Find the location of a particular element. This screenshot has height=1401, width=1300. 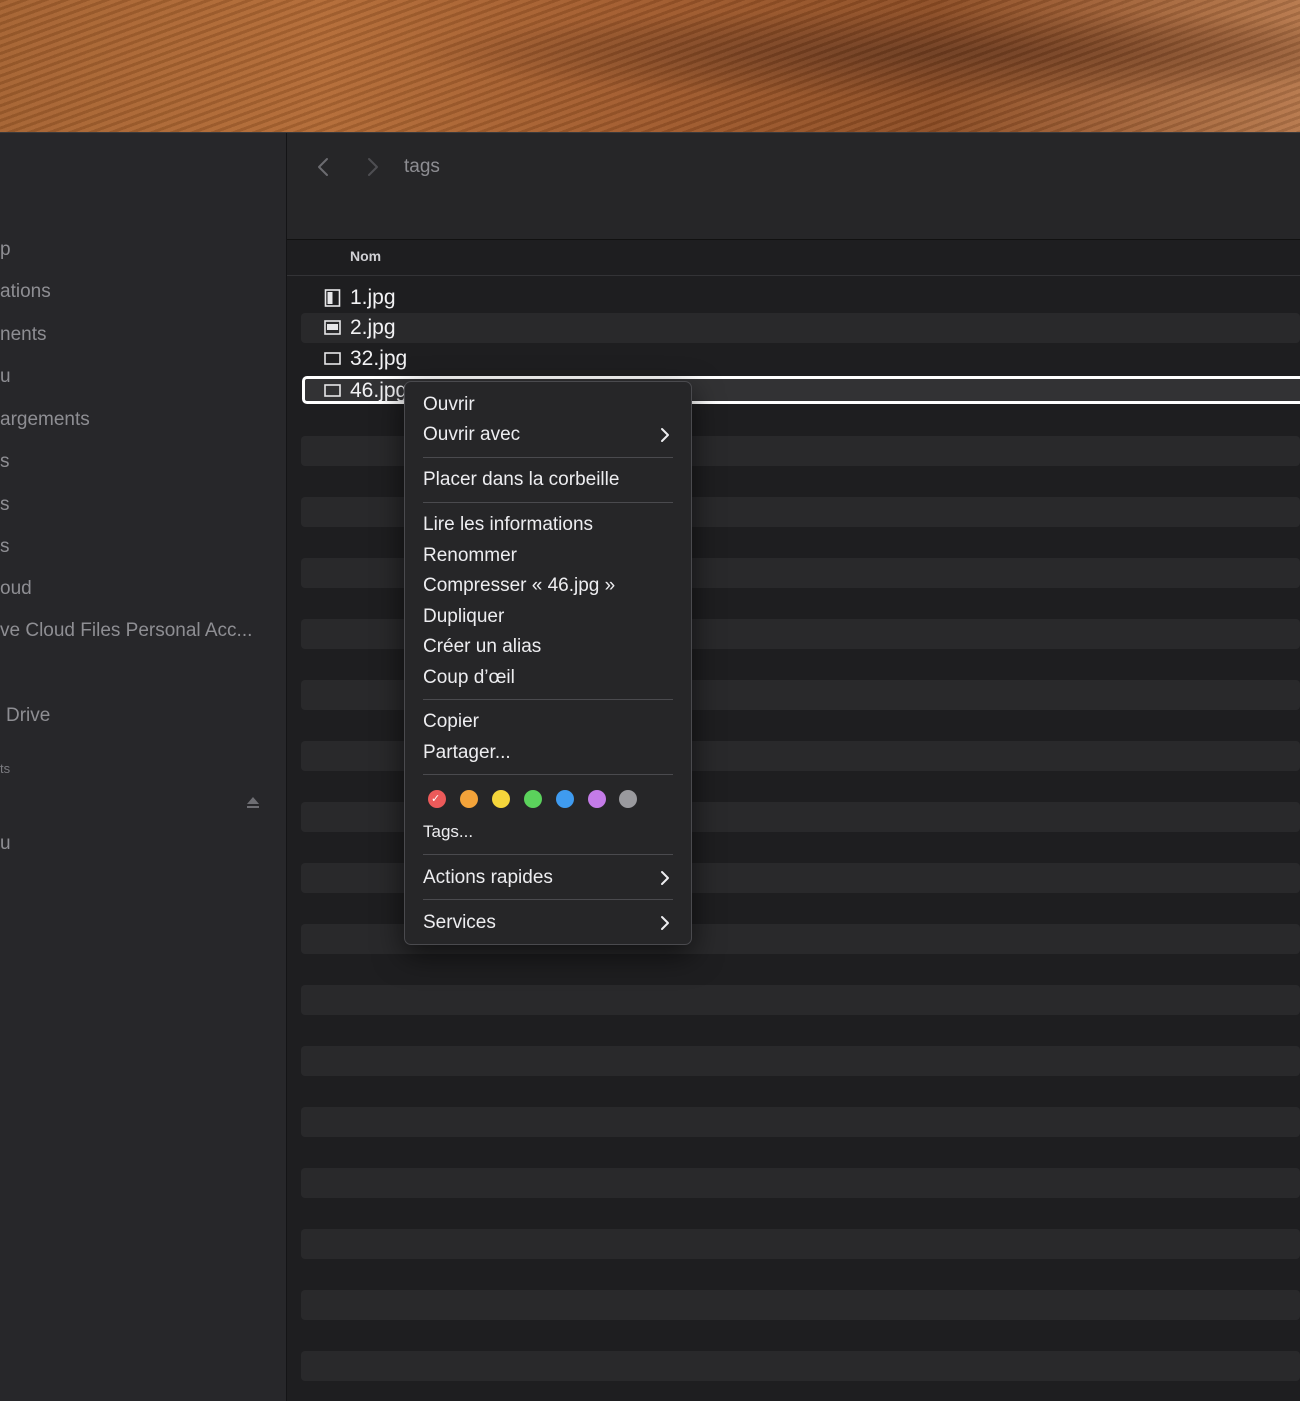

column-header-label: Nom is located at coordinates (366, 256).